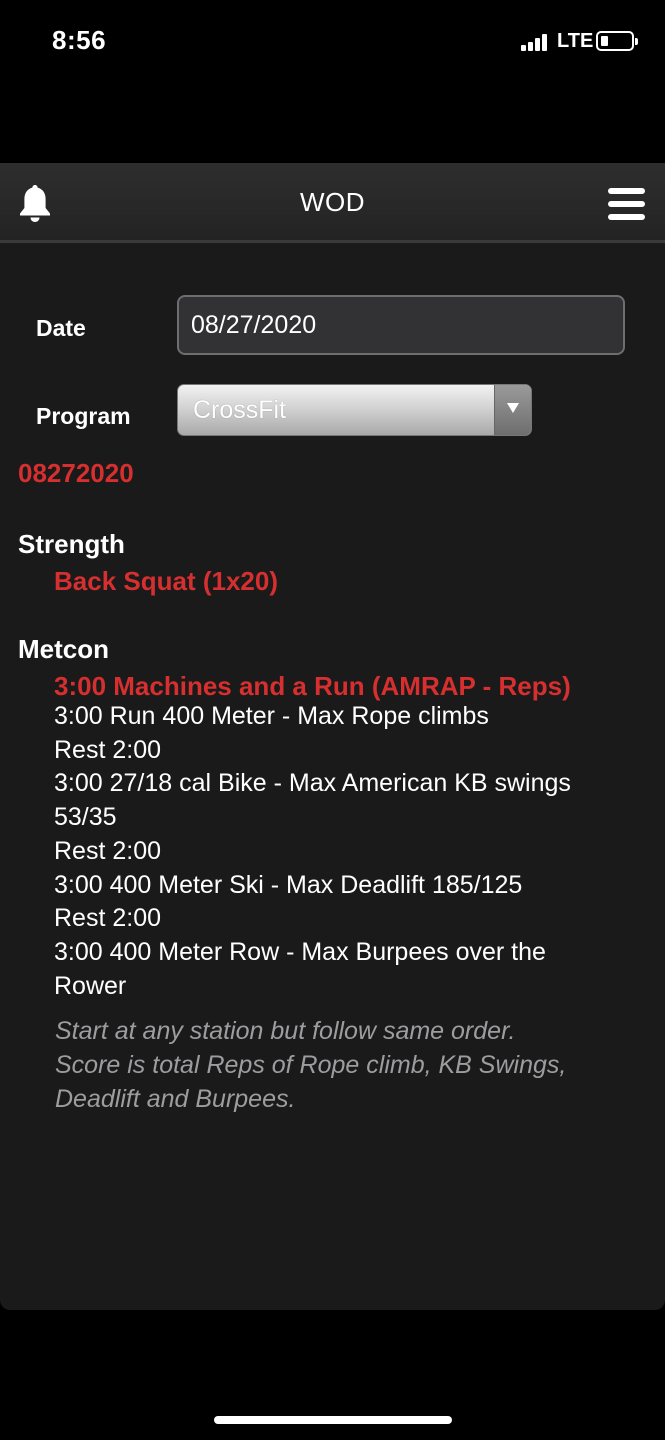 The height and width of the screenshot is (1440, 665). What do you see at coordinates (71, 544) in the screenshot?
I see `section-title-strength: Strength` at bounding box center [71, 544].